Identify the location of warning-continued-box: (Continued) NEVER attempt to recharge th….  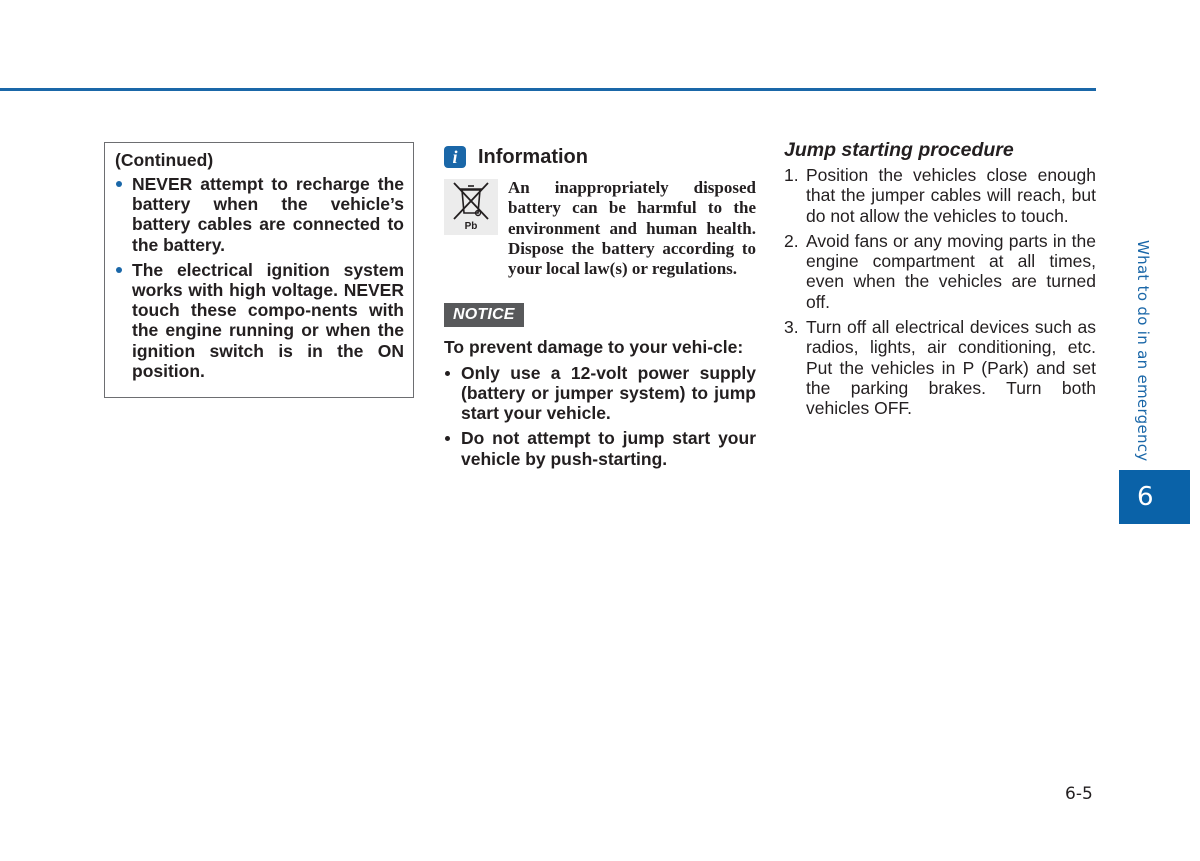
(259, 270).